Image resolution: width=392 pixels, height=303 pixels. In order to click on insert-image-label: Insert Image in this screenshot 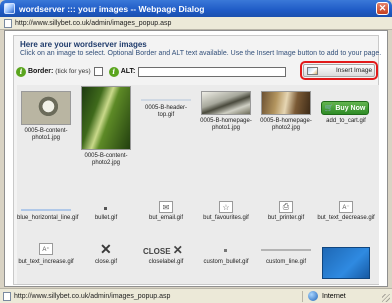, I will do `click(354, 70)`.